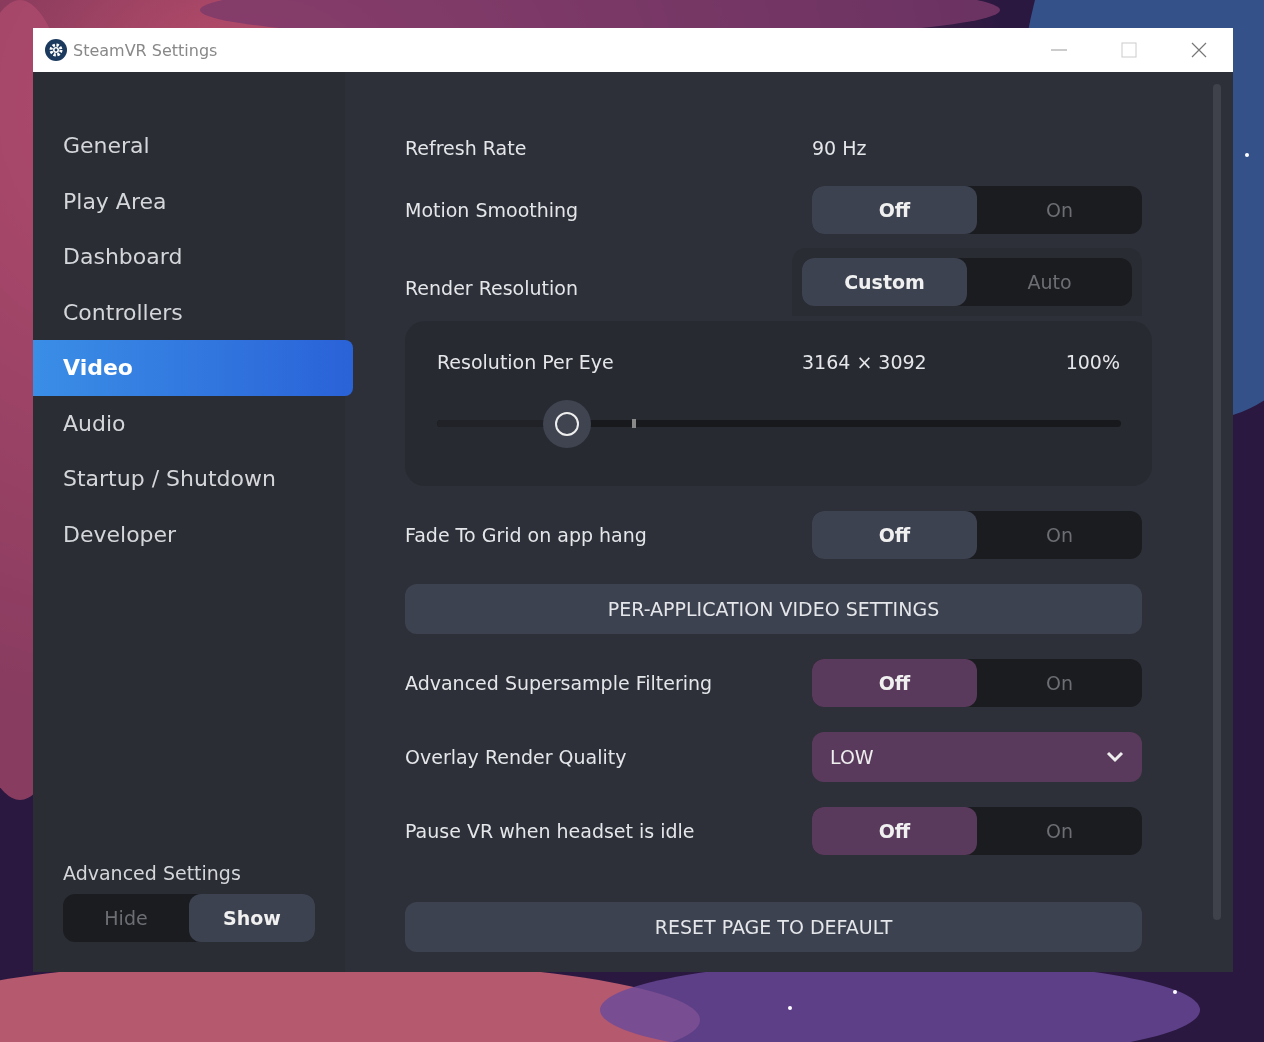 The image size is (1264, 1042). Describe the element at coordinates (193, 534) in the screenshot. I see `sidebar-item: Developer` at that location.